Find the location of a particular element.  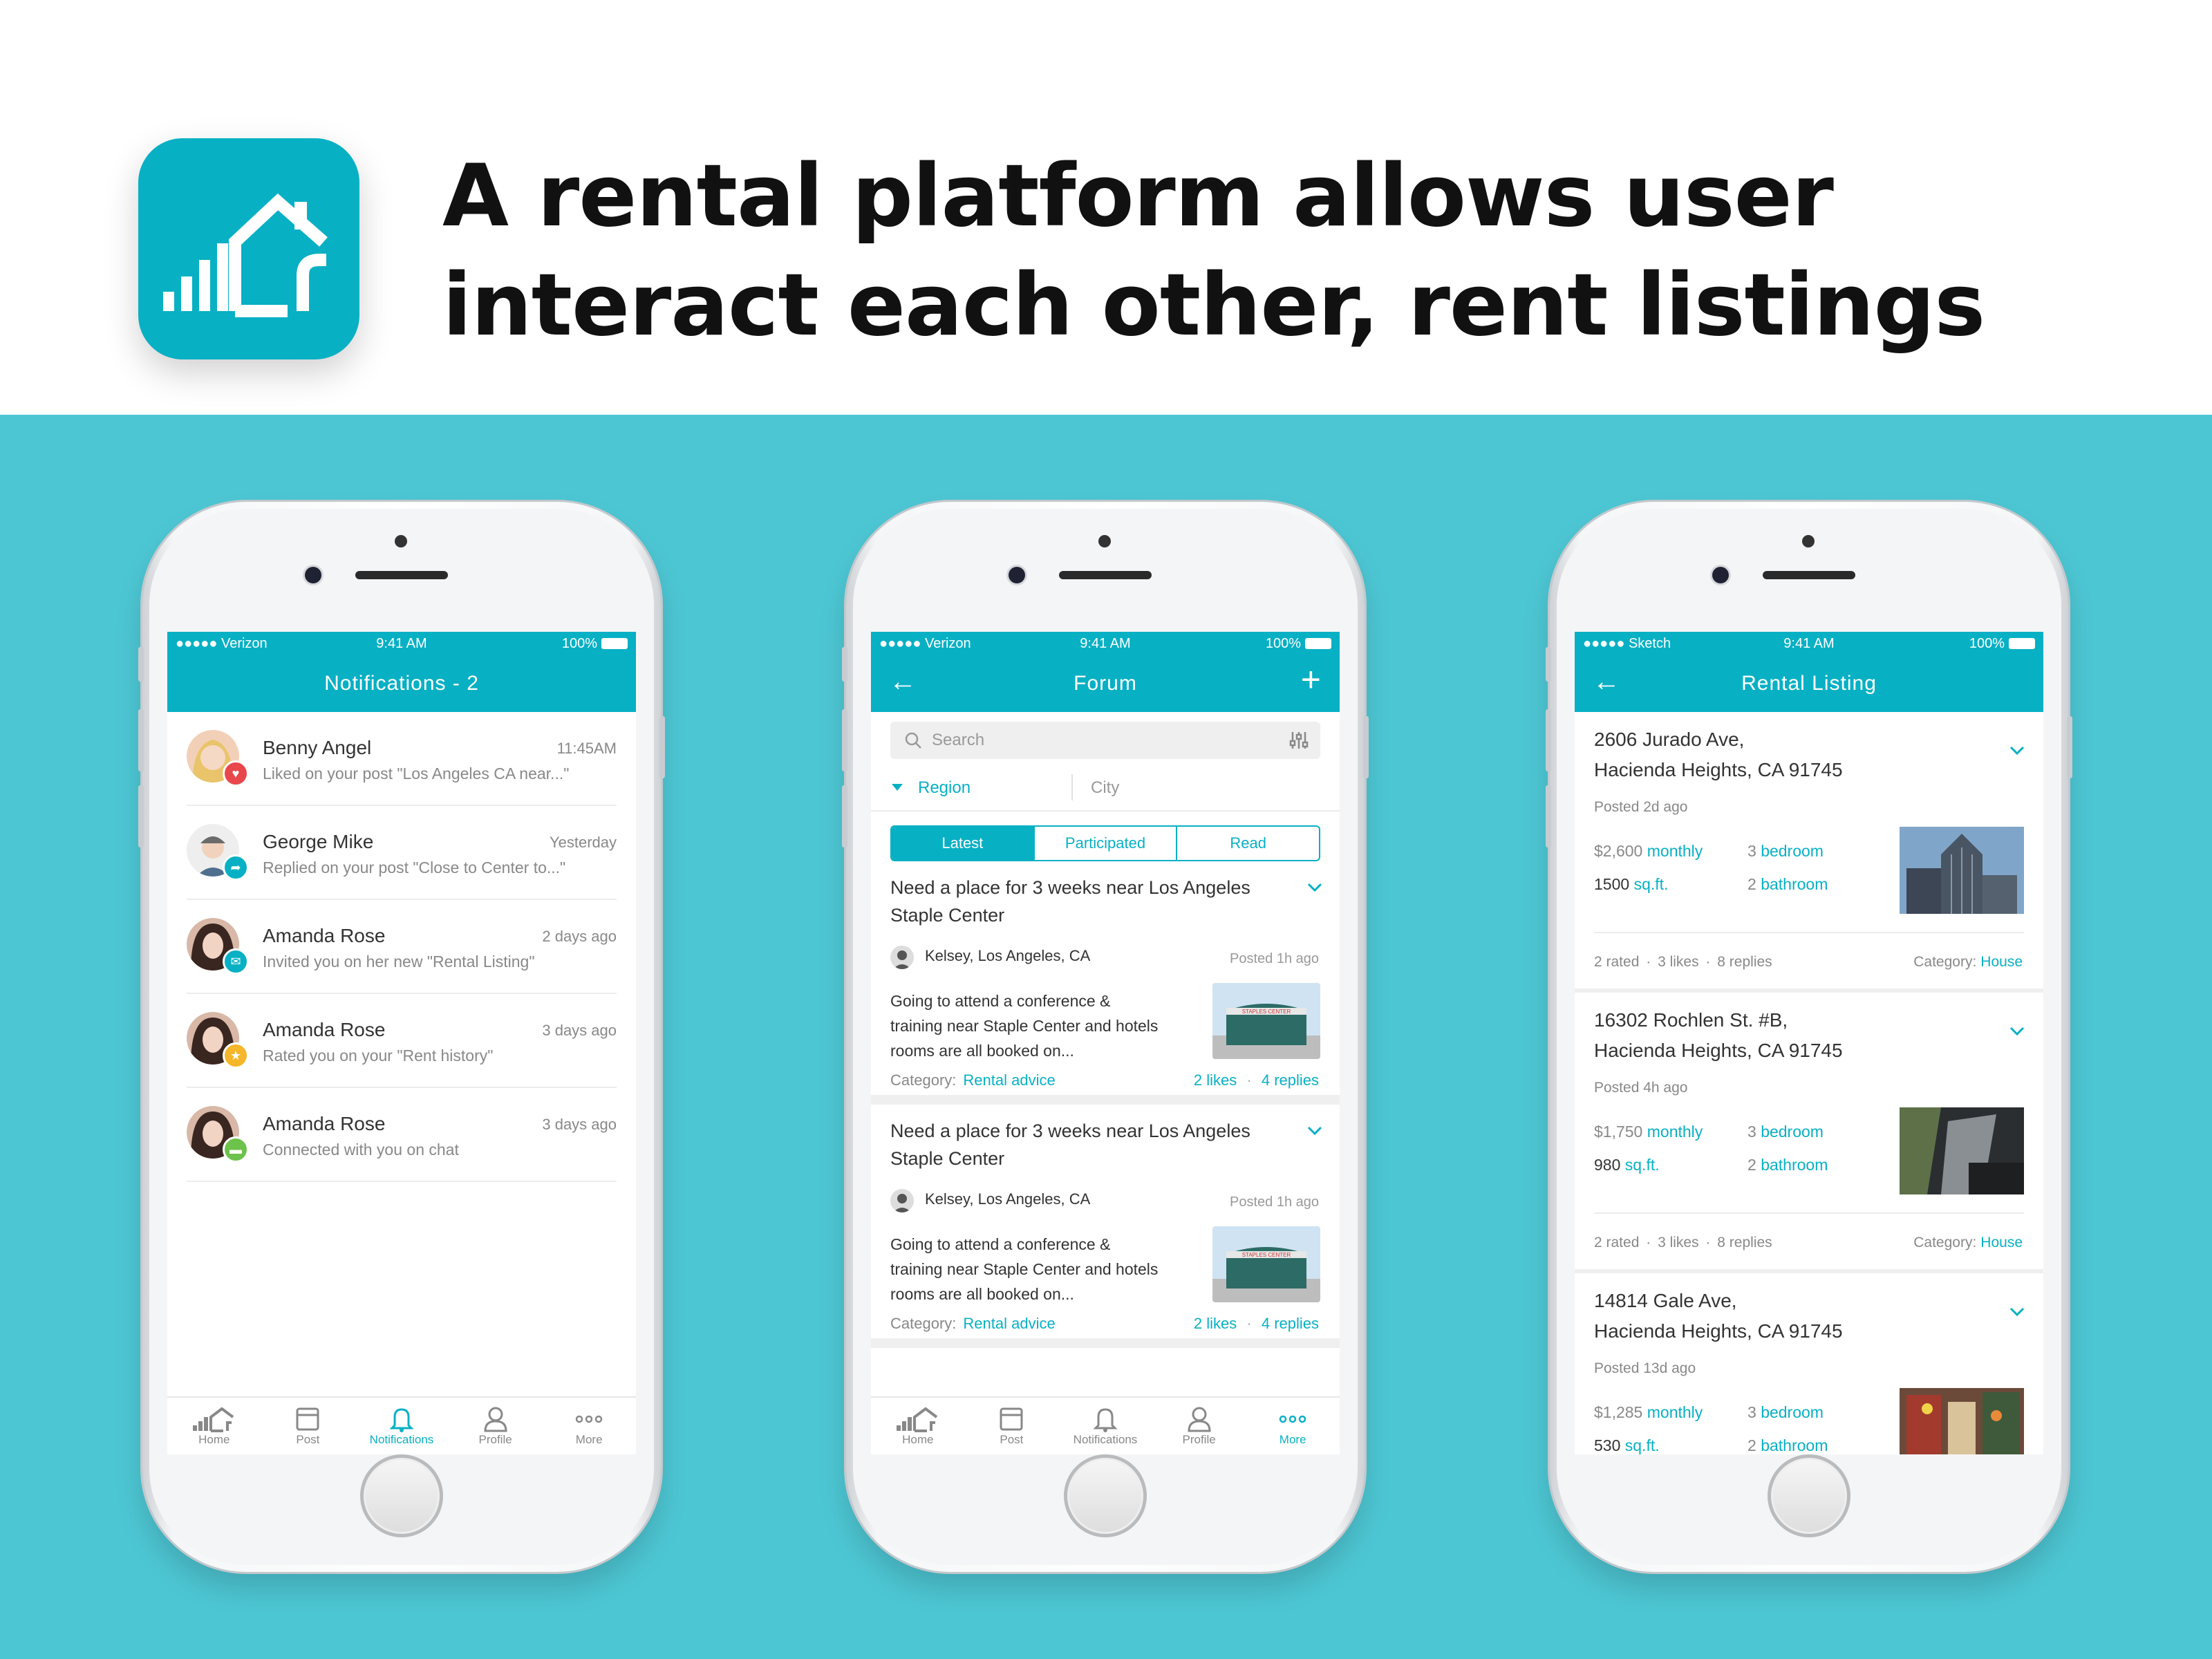

notification-name: Amanda Rose is located at coordinates (324, 1029).